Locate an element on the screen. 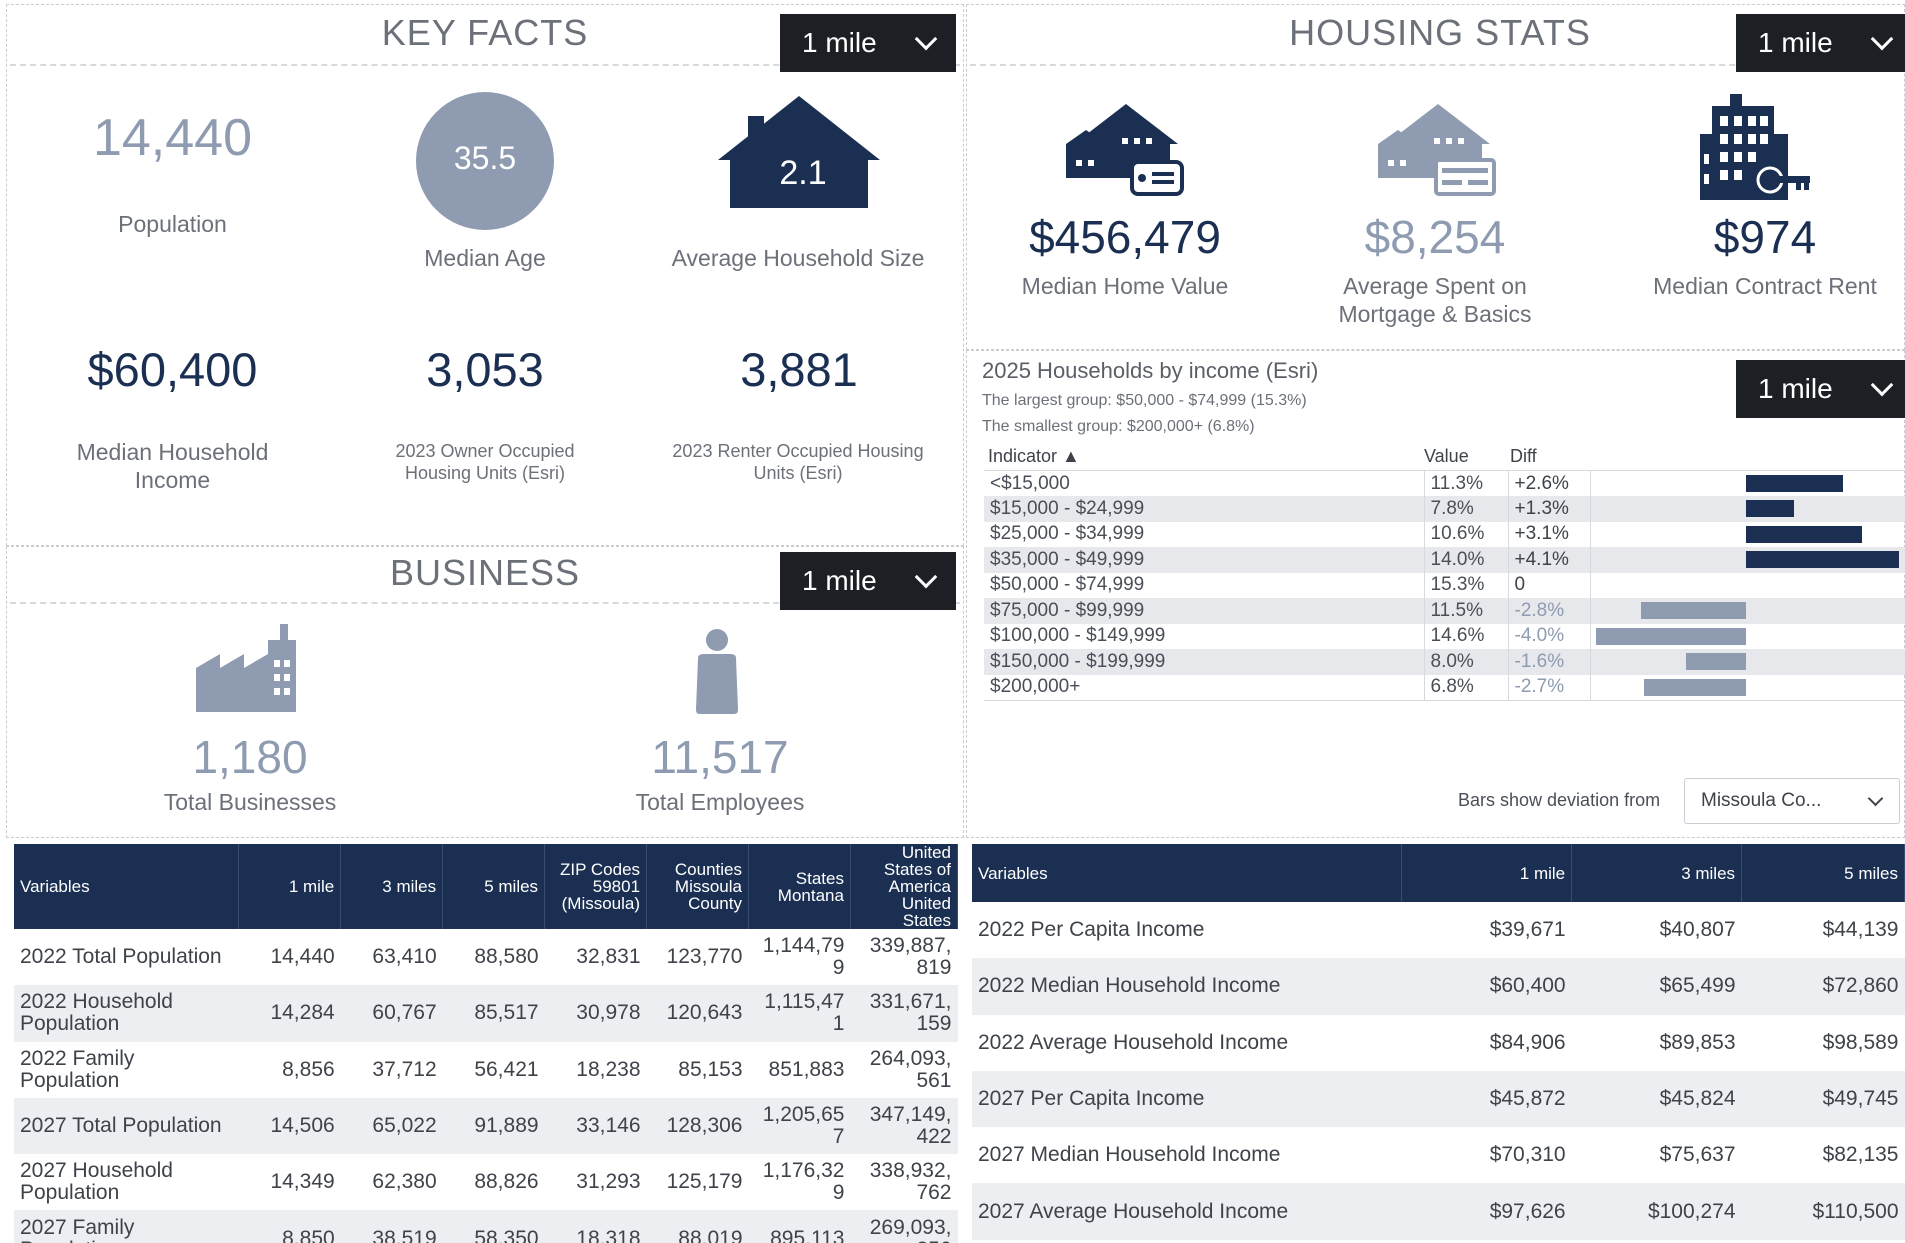 This screenshot has width=1905, height=1243. table-cell: 14,506 is located at coordinates (289, 1126).